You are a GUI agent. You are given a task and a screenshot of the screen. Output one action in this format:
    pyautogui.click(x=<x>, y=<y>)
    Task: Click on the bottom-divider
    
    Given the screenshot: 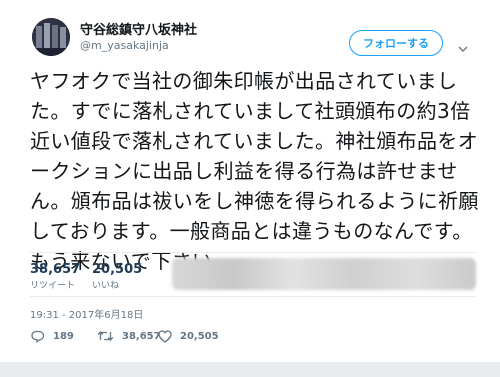 What is the action you would take?
    pyautogui.click(x=250, y=369)
    